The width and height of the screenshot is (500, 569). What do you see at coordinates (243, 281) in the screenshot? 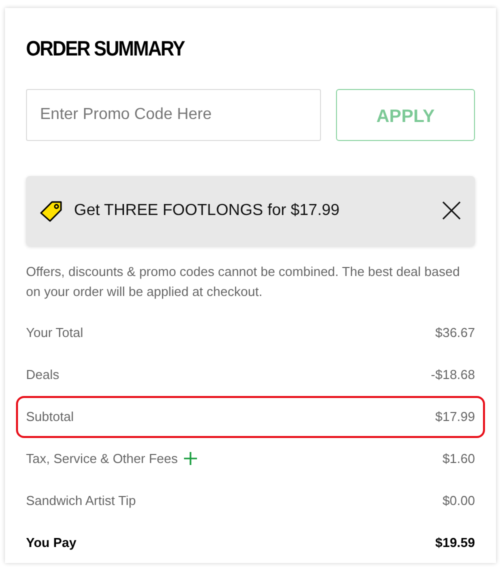
I see `deals-note: Offers, discounts & promo codes cannot be combined. The best deal based on your order will be applied at checkout.` at bounding box center [243, 281].